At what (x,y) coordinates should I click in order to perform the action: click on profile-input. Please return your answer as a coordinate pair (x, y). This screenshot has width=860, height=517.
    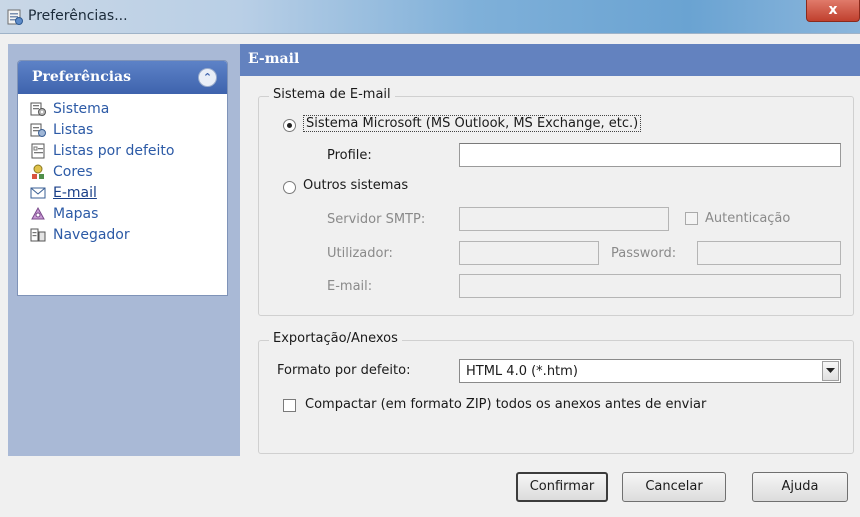
    Looking at the image, I should click on (650, 155).